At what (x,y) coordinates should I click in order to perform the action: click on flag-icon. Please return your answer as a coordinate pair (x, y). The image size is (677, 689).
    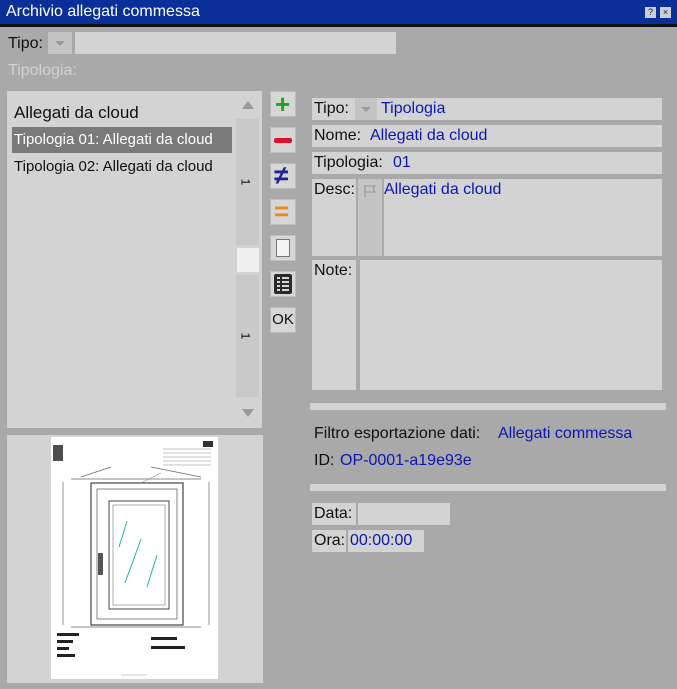
    Looking at the image, I should click on (370, 191).